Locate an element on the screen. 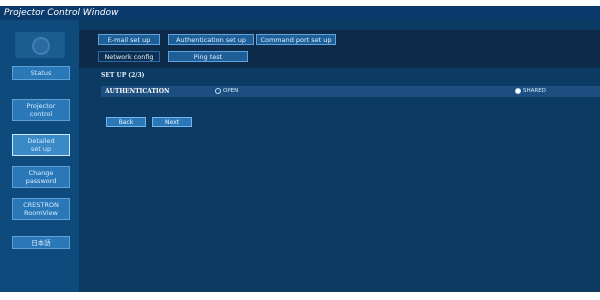 The image size is (600, 300). sidebar-item-japanese: 日本語 is located at coordinates (41, 242).